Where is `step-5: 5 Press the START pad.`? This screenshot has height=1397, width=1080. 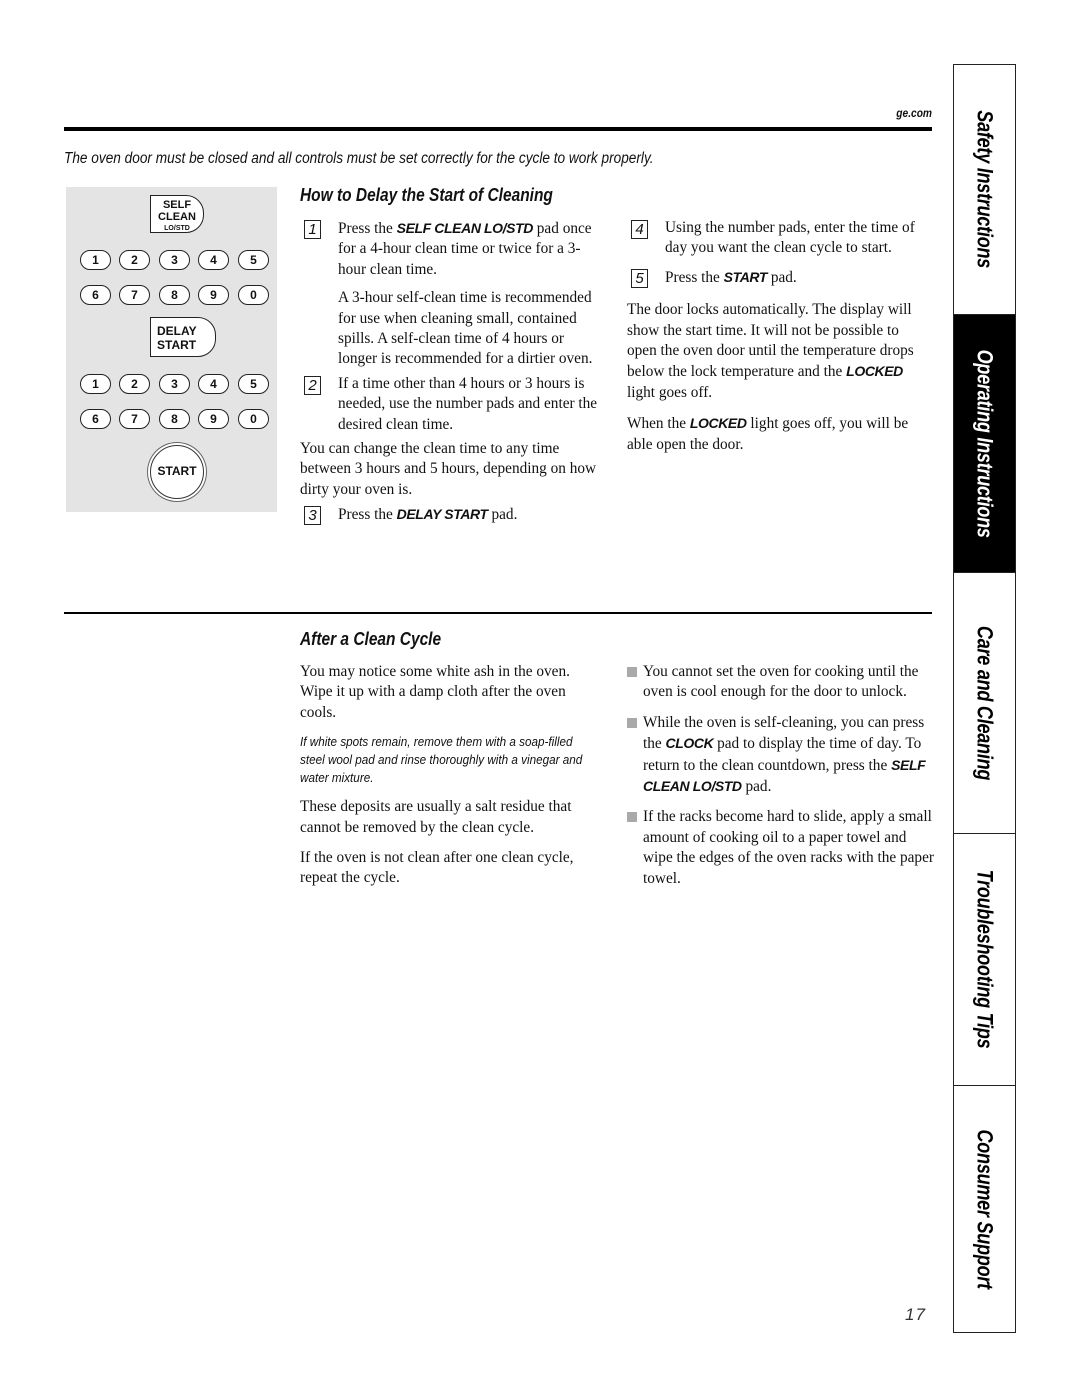
step-5: 5 Press the START pad. is located at coordinates (779, 277).